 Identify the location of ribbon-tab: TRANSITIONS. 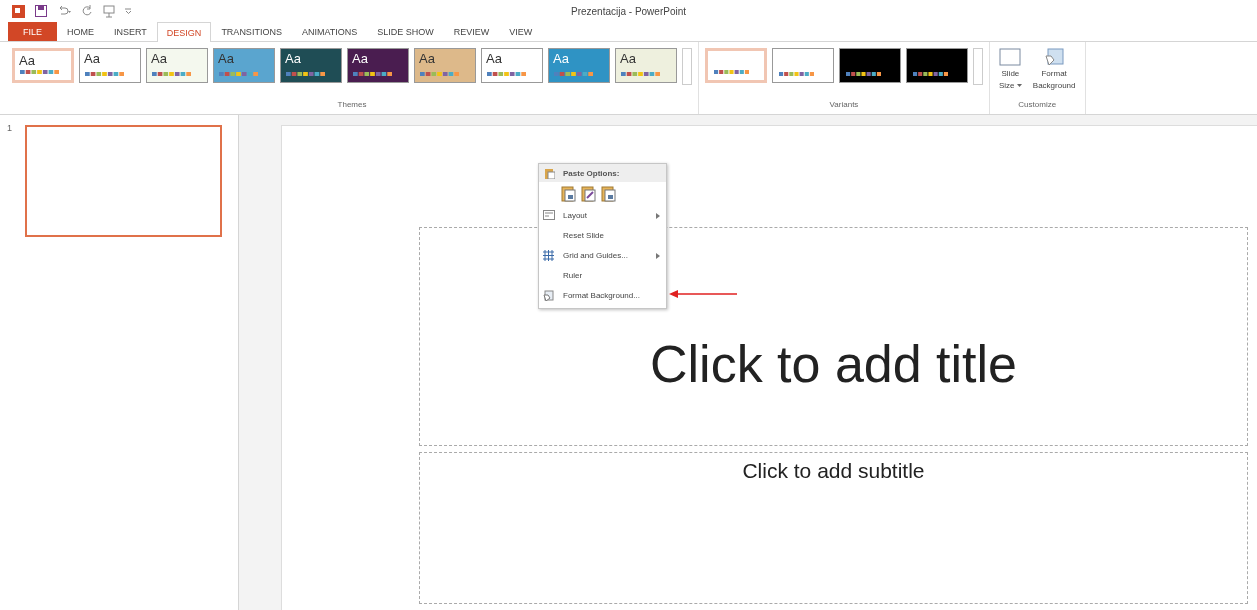
(251, 31).